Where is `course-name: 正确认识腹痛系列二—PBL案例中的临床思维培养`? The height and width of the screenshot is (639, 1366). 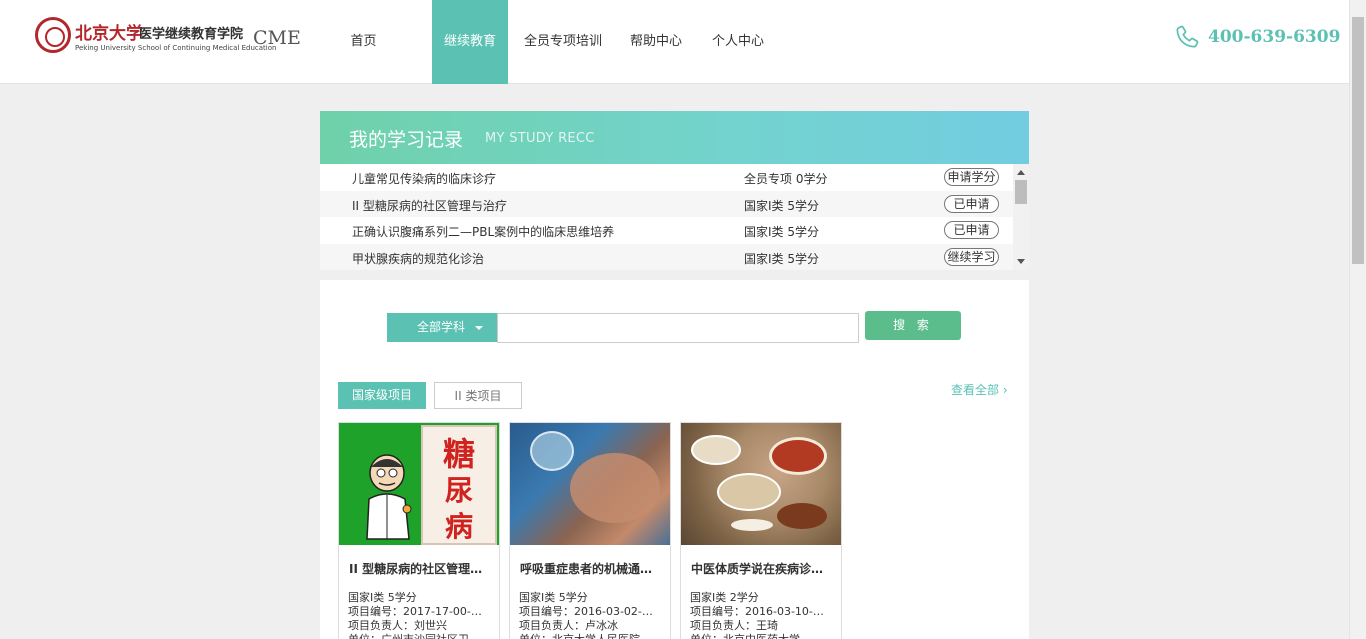 course-name: 正确认识腹痛系列二—PBL案例中的临床思维培养 is located at coordinates (483, 231).